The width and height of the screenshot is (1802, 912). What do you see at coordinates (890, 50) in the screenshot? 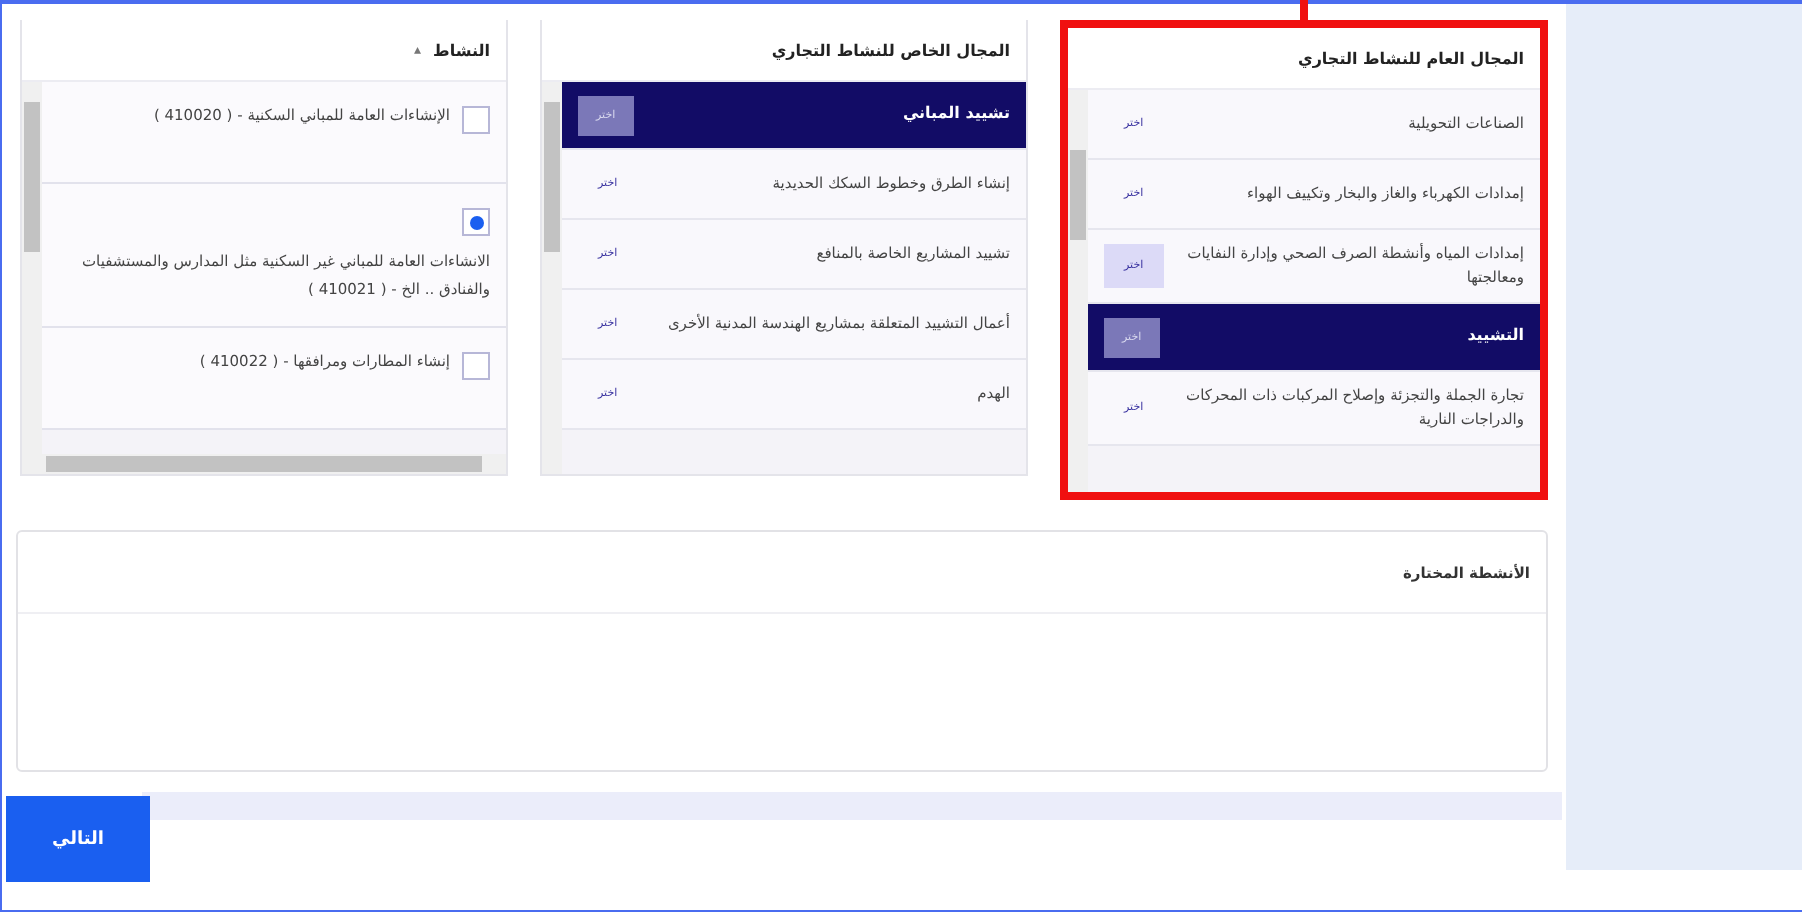
I see `column-title: المجال الخاص للنشاط التجاري` at bounding box center [890, 50].